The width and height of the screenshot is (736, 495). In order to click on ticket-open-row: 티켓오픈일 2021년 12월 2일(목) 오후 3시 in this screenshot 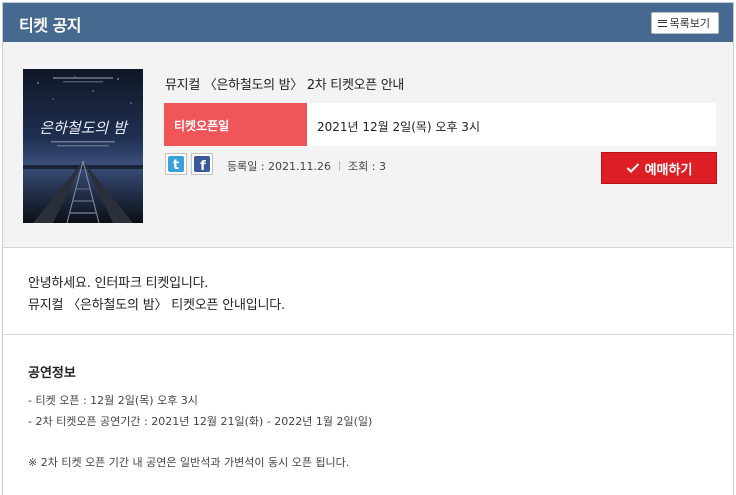, I will do `click(440, 124)`.